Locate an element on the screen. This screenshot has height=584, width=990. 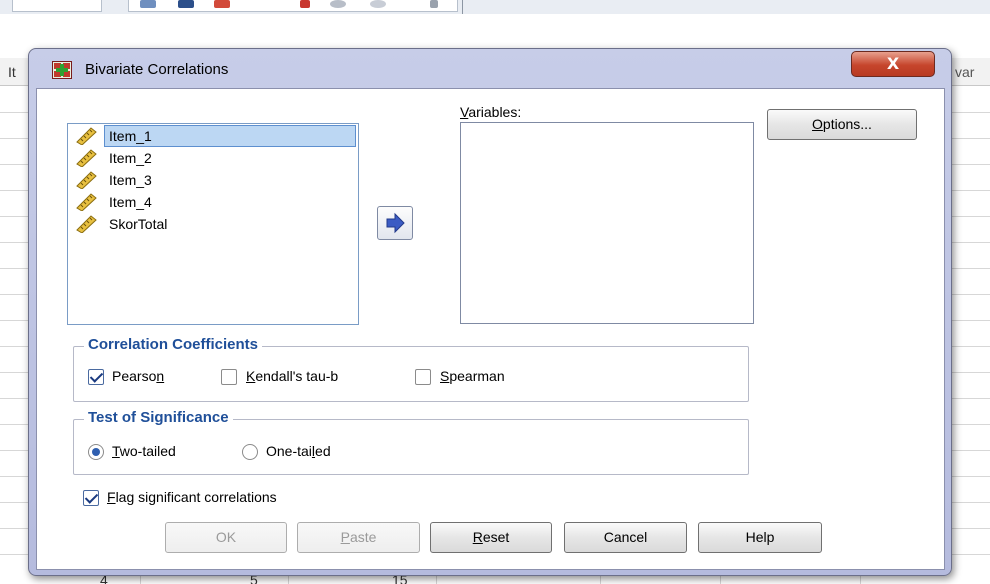
kendall-checkbox is located at coordinates (229, 377).